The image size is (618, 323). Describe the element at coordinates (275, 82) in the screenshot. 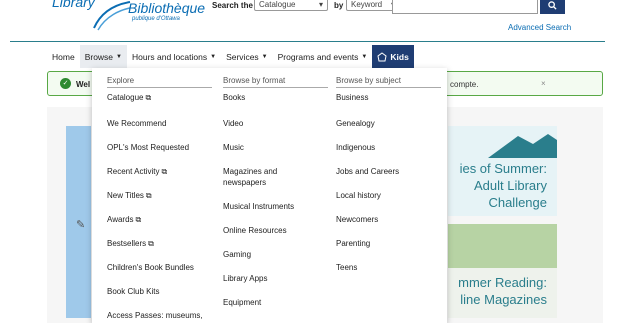

I see `menu-heading-format: Browse by format` at that location.